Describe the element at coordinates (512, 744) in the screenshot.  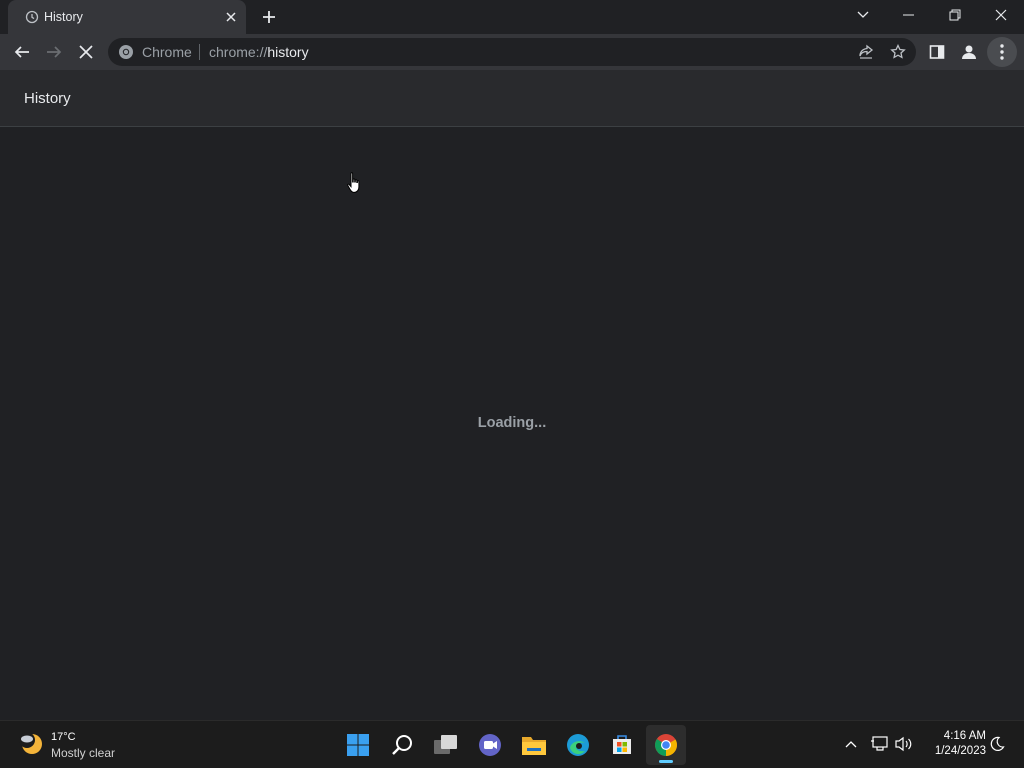
I see `windows-taskbar: 17°C Mostly clear 4:16 AM 1/24/2023` at that location.